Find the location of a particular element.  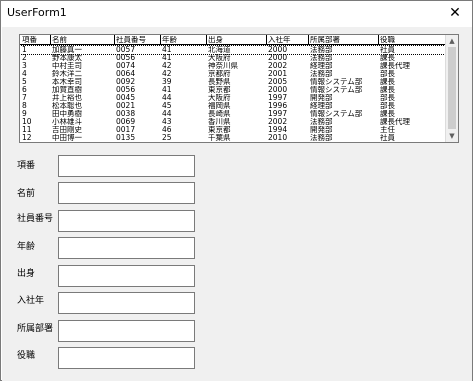

department-field is located at coordinates (126, 331).